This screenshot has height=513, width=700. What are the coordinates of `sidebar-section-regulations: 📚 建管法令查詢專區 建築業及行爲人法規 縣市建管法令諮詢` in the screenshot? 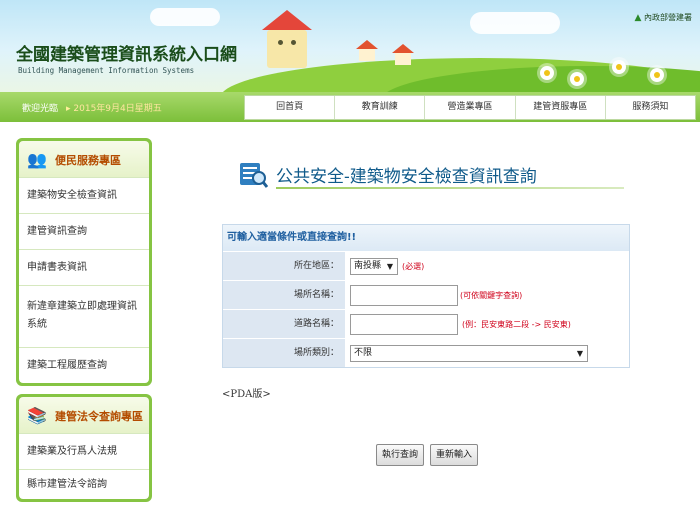 It's located at (84, 448).